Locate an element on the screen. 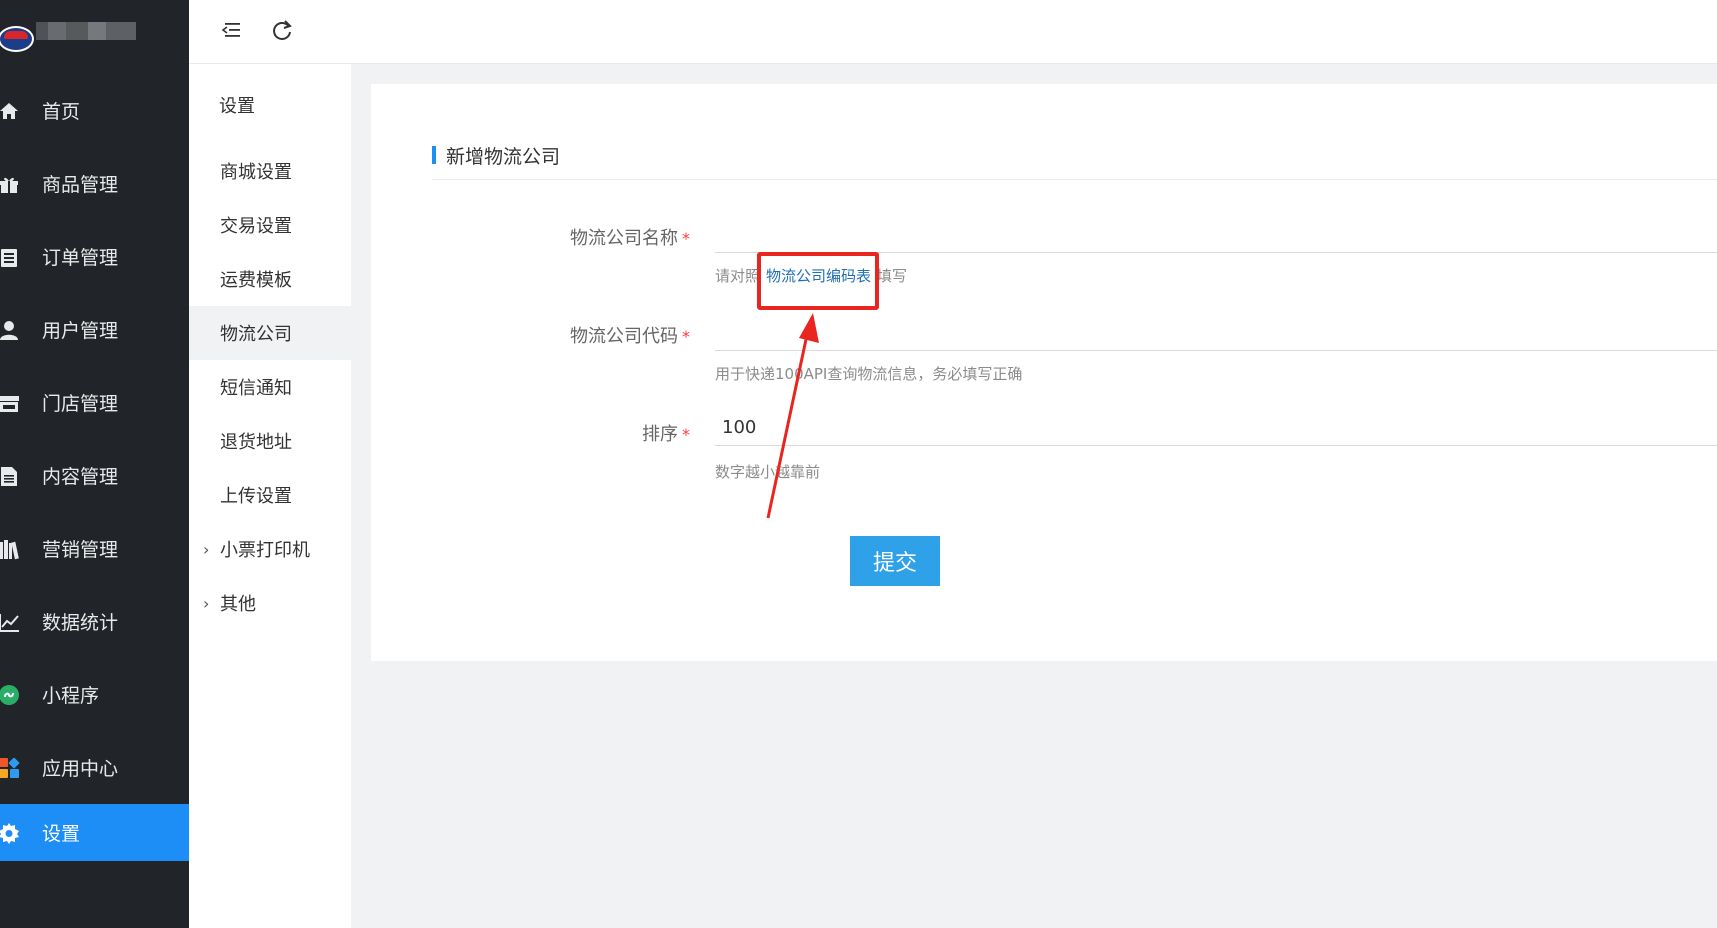 The height and width of the screenshot is (928, 1717). blurred-brand-name is located at coordinates (86, 31).